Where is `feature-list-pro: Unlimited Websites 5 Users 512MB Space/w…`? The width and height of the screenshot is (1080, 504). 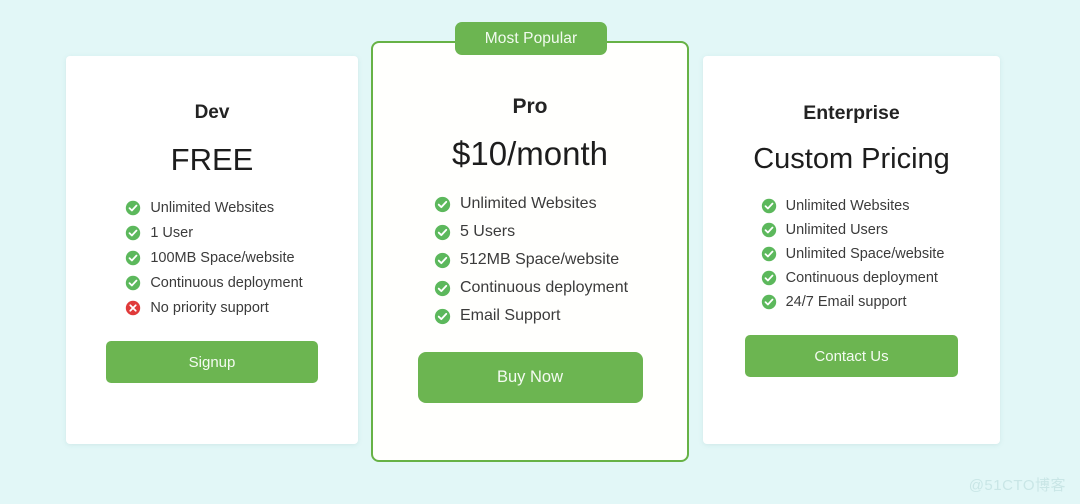
feature-list-pro: Unlimited Websites 5 Users 512MB Space/w… is located at coordinates (531, 260).